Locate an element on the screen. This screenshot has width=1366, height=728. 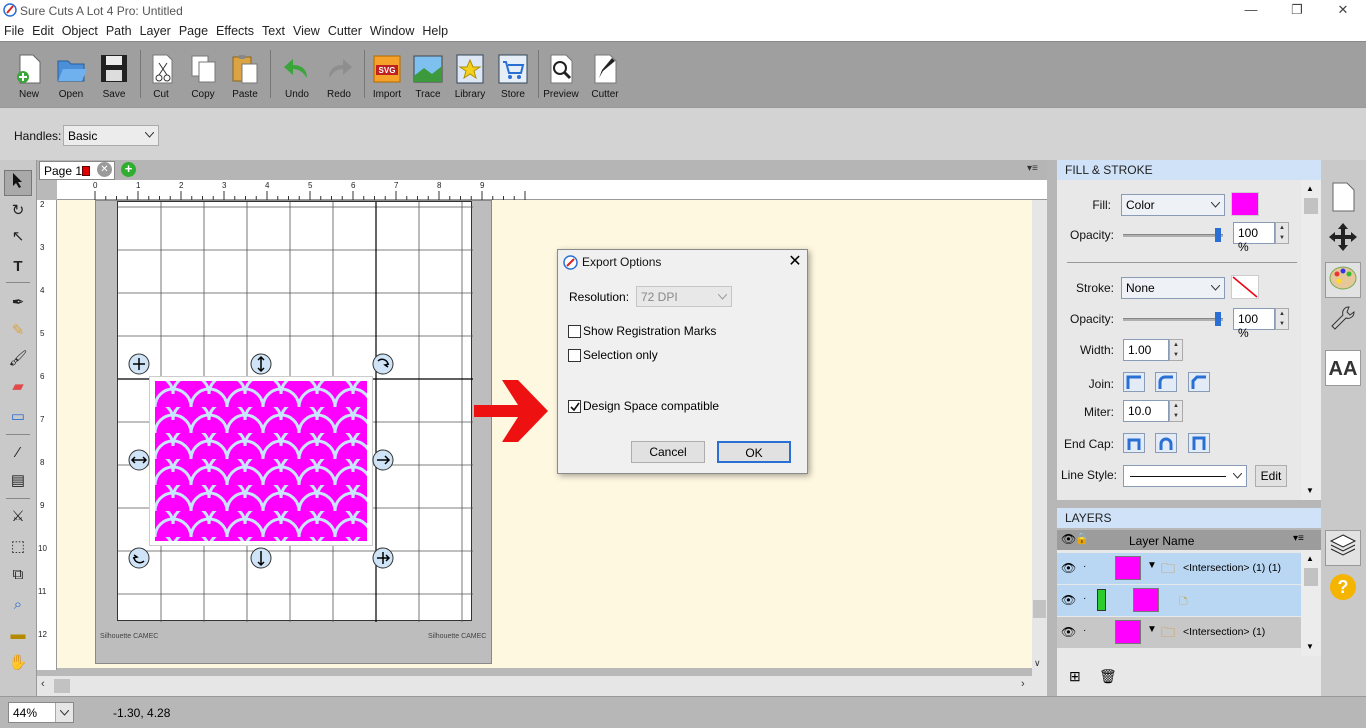
scale-handle-top is located at coordinates (261, 364).